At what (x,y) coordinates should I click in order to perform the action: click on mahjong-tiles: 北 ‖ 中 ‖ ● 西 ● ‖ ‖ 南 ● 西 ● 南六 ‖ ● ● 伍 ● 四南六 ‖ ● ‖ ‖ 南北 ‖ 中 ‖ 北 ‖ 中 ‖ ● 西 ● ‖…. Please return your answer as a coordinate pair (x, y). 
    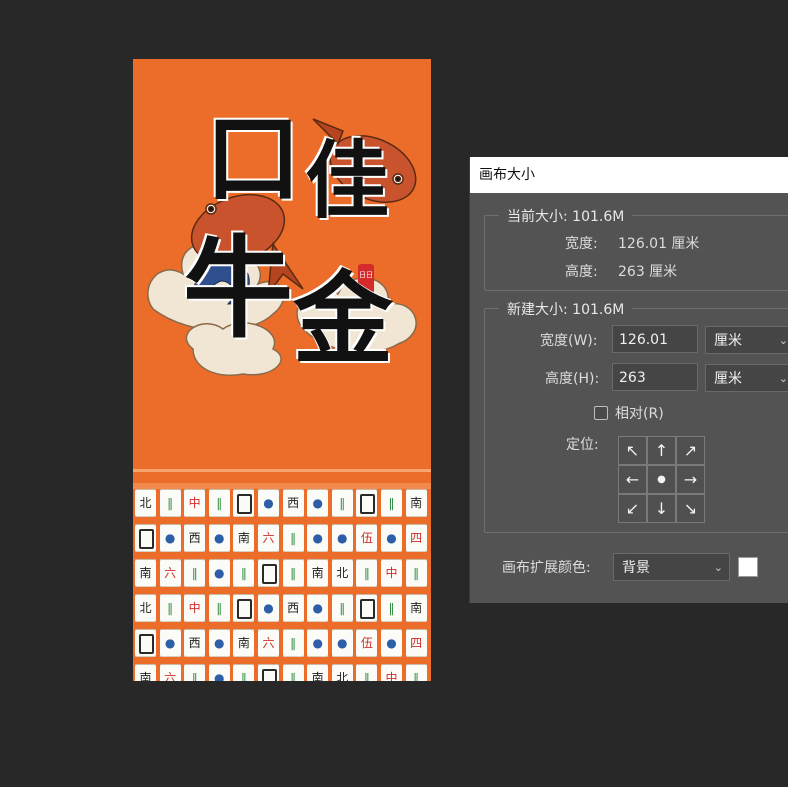
    Looking at the image, I should click on (282, 585).